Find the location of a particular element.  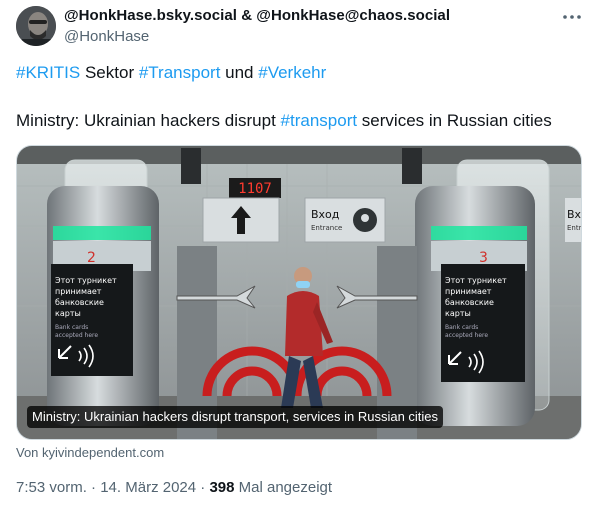

tweet-text: Ministry: Ukrainian hackers disrupt is located at coordinates (148, 120).